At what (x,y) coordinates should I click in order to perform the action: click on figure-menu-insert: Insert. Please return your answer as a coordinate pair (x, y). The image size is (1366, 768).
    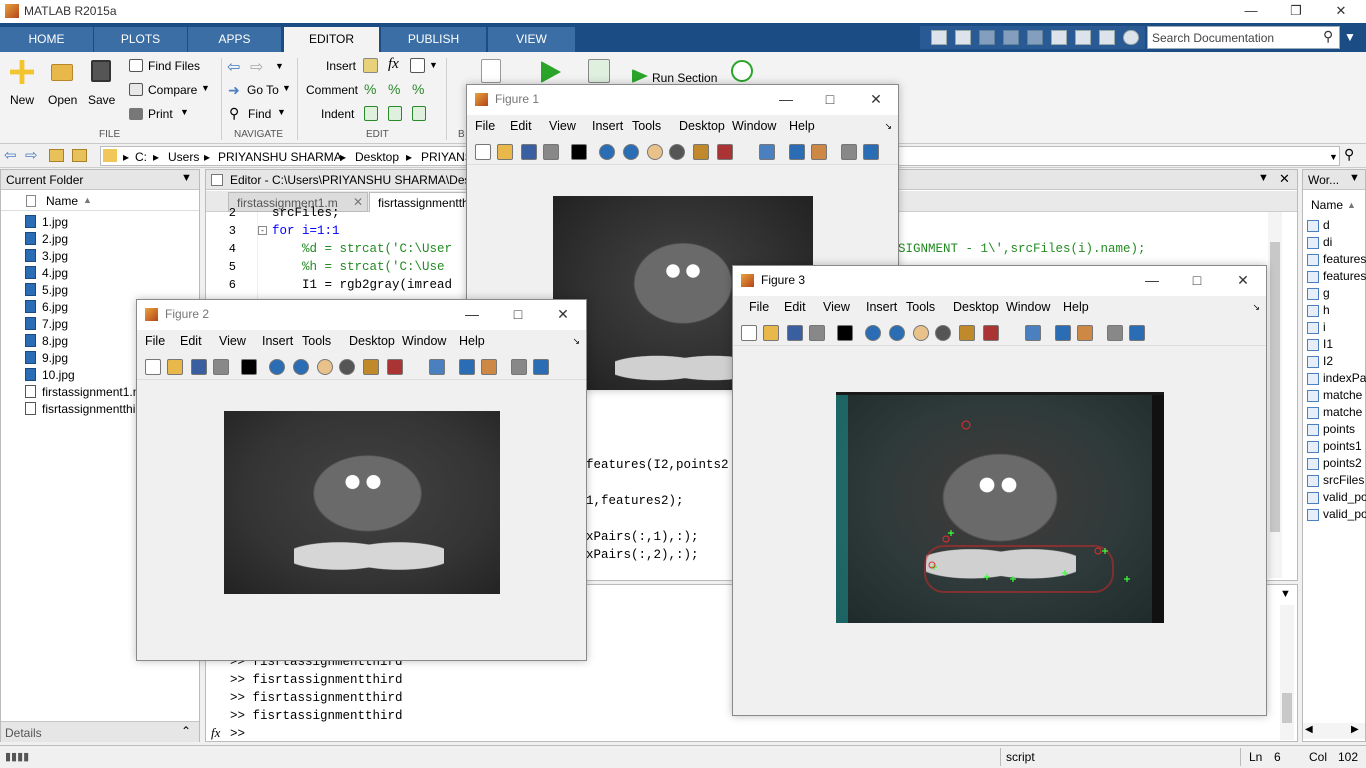
    Looking at the image, I should click on (277, 341).